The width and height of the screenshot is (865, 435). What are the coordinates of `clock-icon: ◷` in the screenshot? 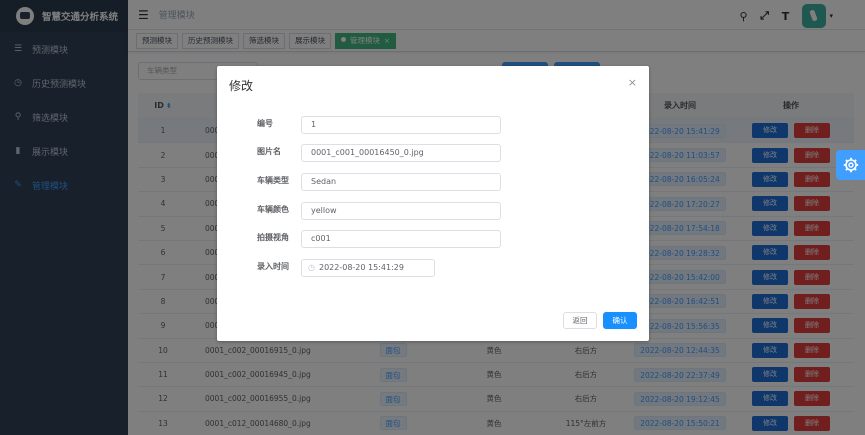 It's located at (311, 267).